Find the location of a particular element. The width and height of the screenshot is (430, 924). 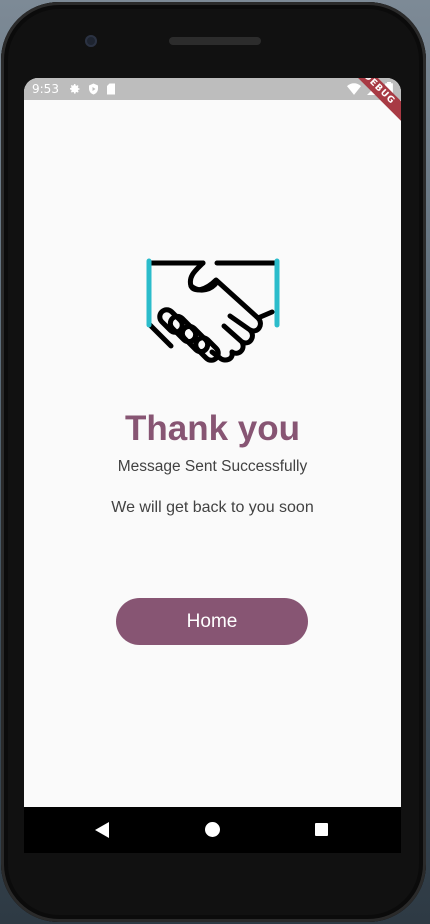

page-title: Thank you is located at coordinates (212, 428).